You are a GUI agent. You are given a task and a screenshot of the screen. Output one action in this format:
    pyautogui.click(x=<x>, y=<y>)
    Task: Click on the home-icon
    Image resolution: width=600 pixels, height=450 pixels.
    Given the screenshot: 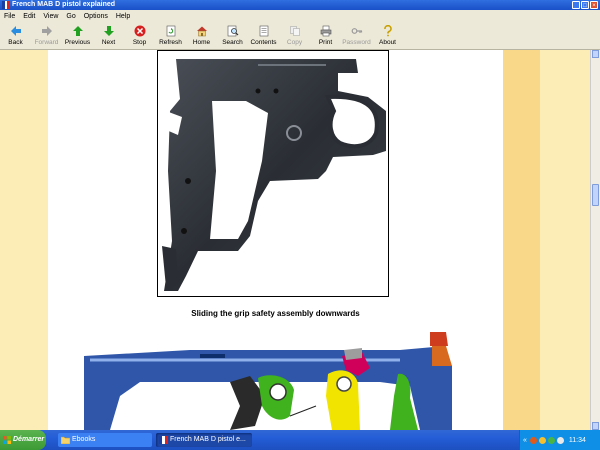 What is the action you would take?
    pyautogui.click(x=201, y=31)
    